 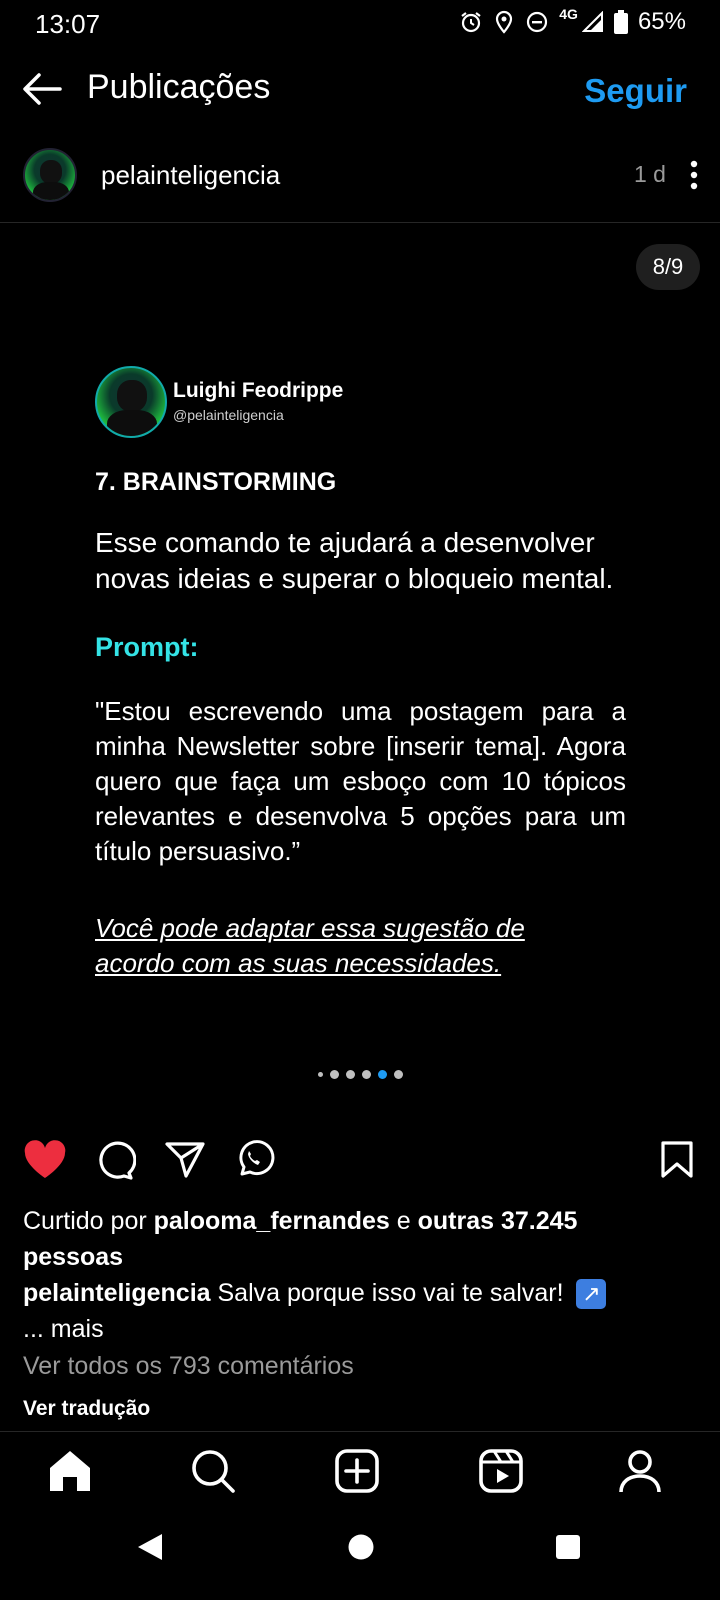 I want to click on reels-icon, so click(x=501, y=1471).